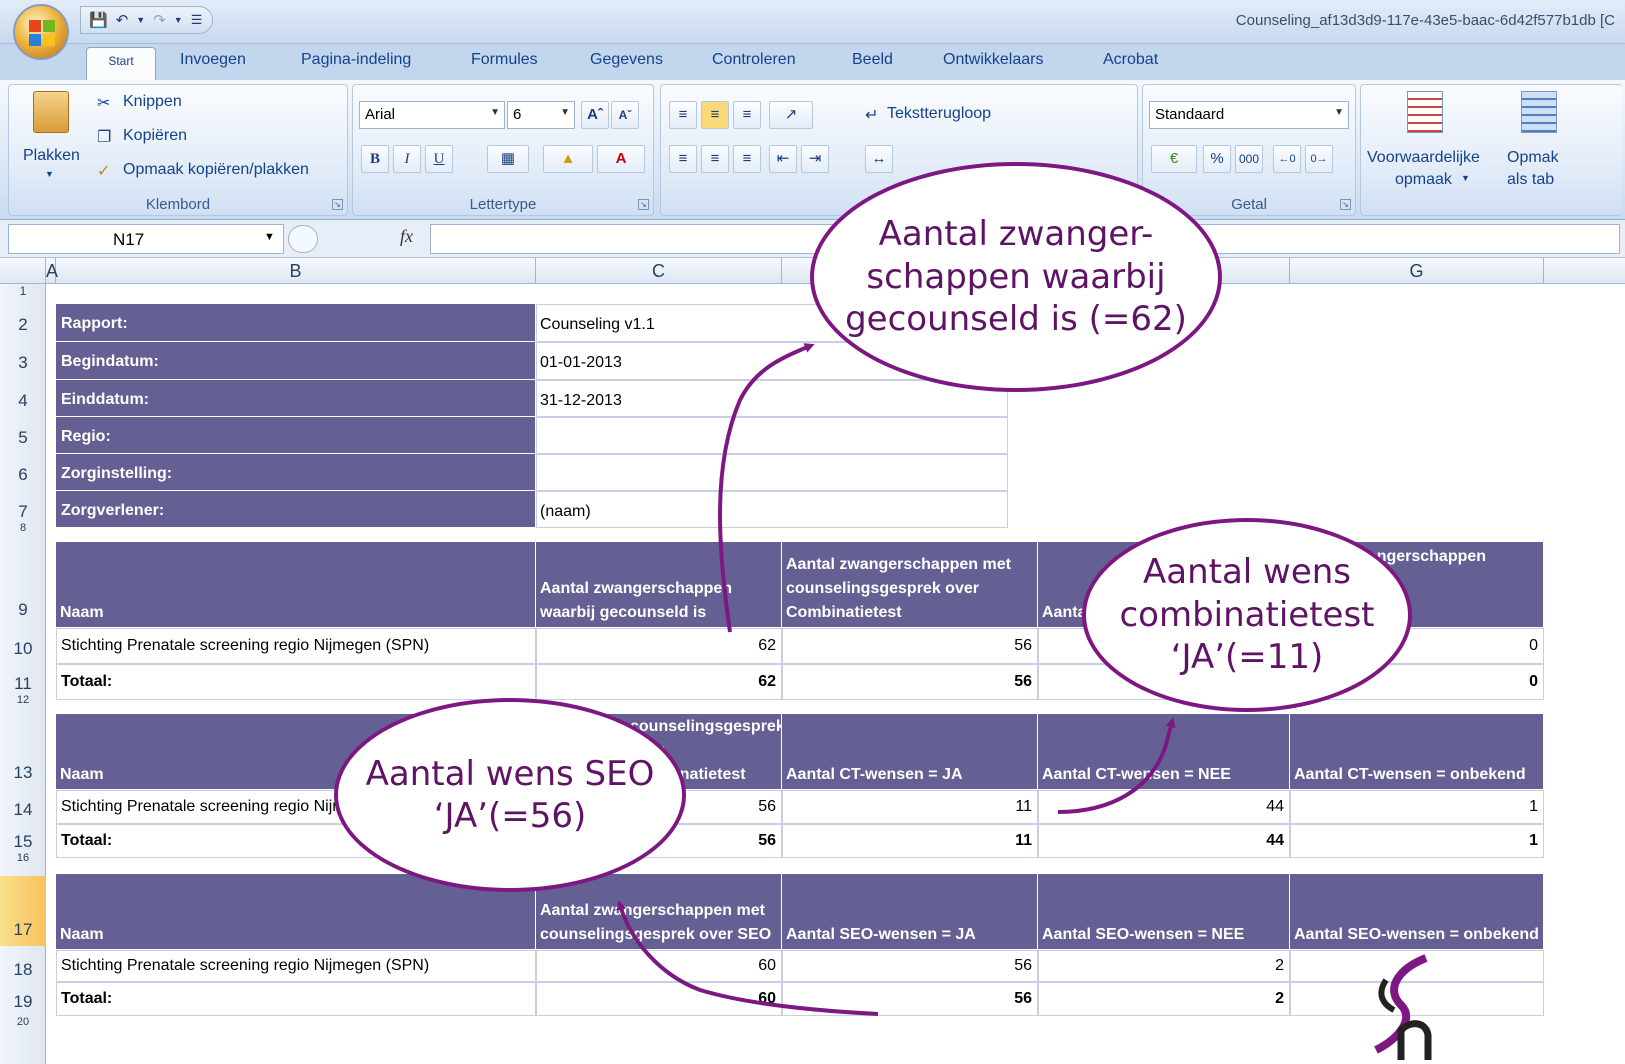 The height and width of the screenshot is (1064, 1625). Describe the element at coordinates (595, 115) in the screenshot. I see `grow-font-icon: Aˆ` at that location.